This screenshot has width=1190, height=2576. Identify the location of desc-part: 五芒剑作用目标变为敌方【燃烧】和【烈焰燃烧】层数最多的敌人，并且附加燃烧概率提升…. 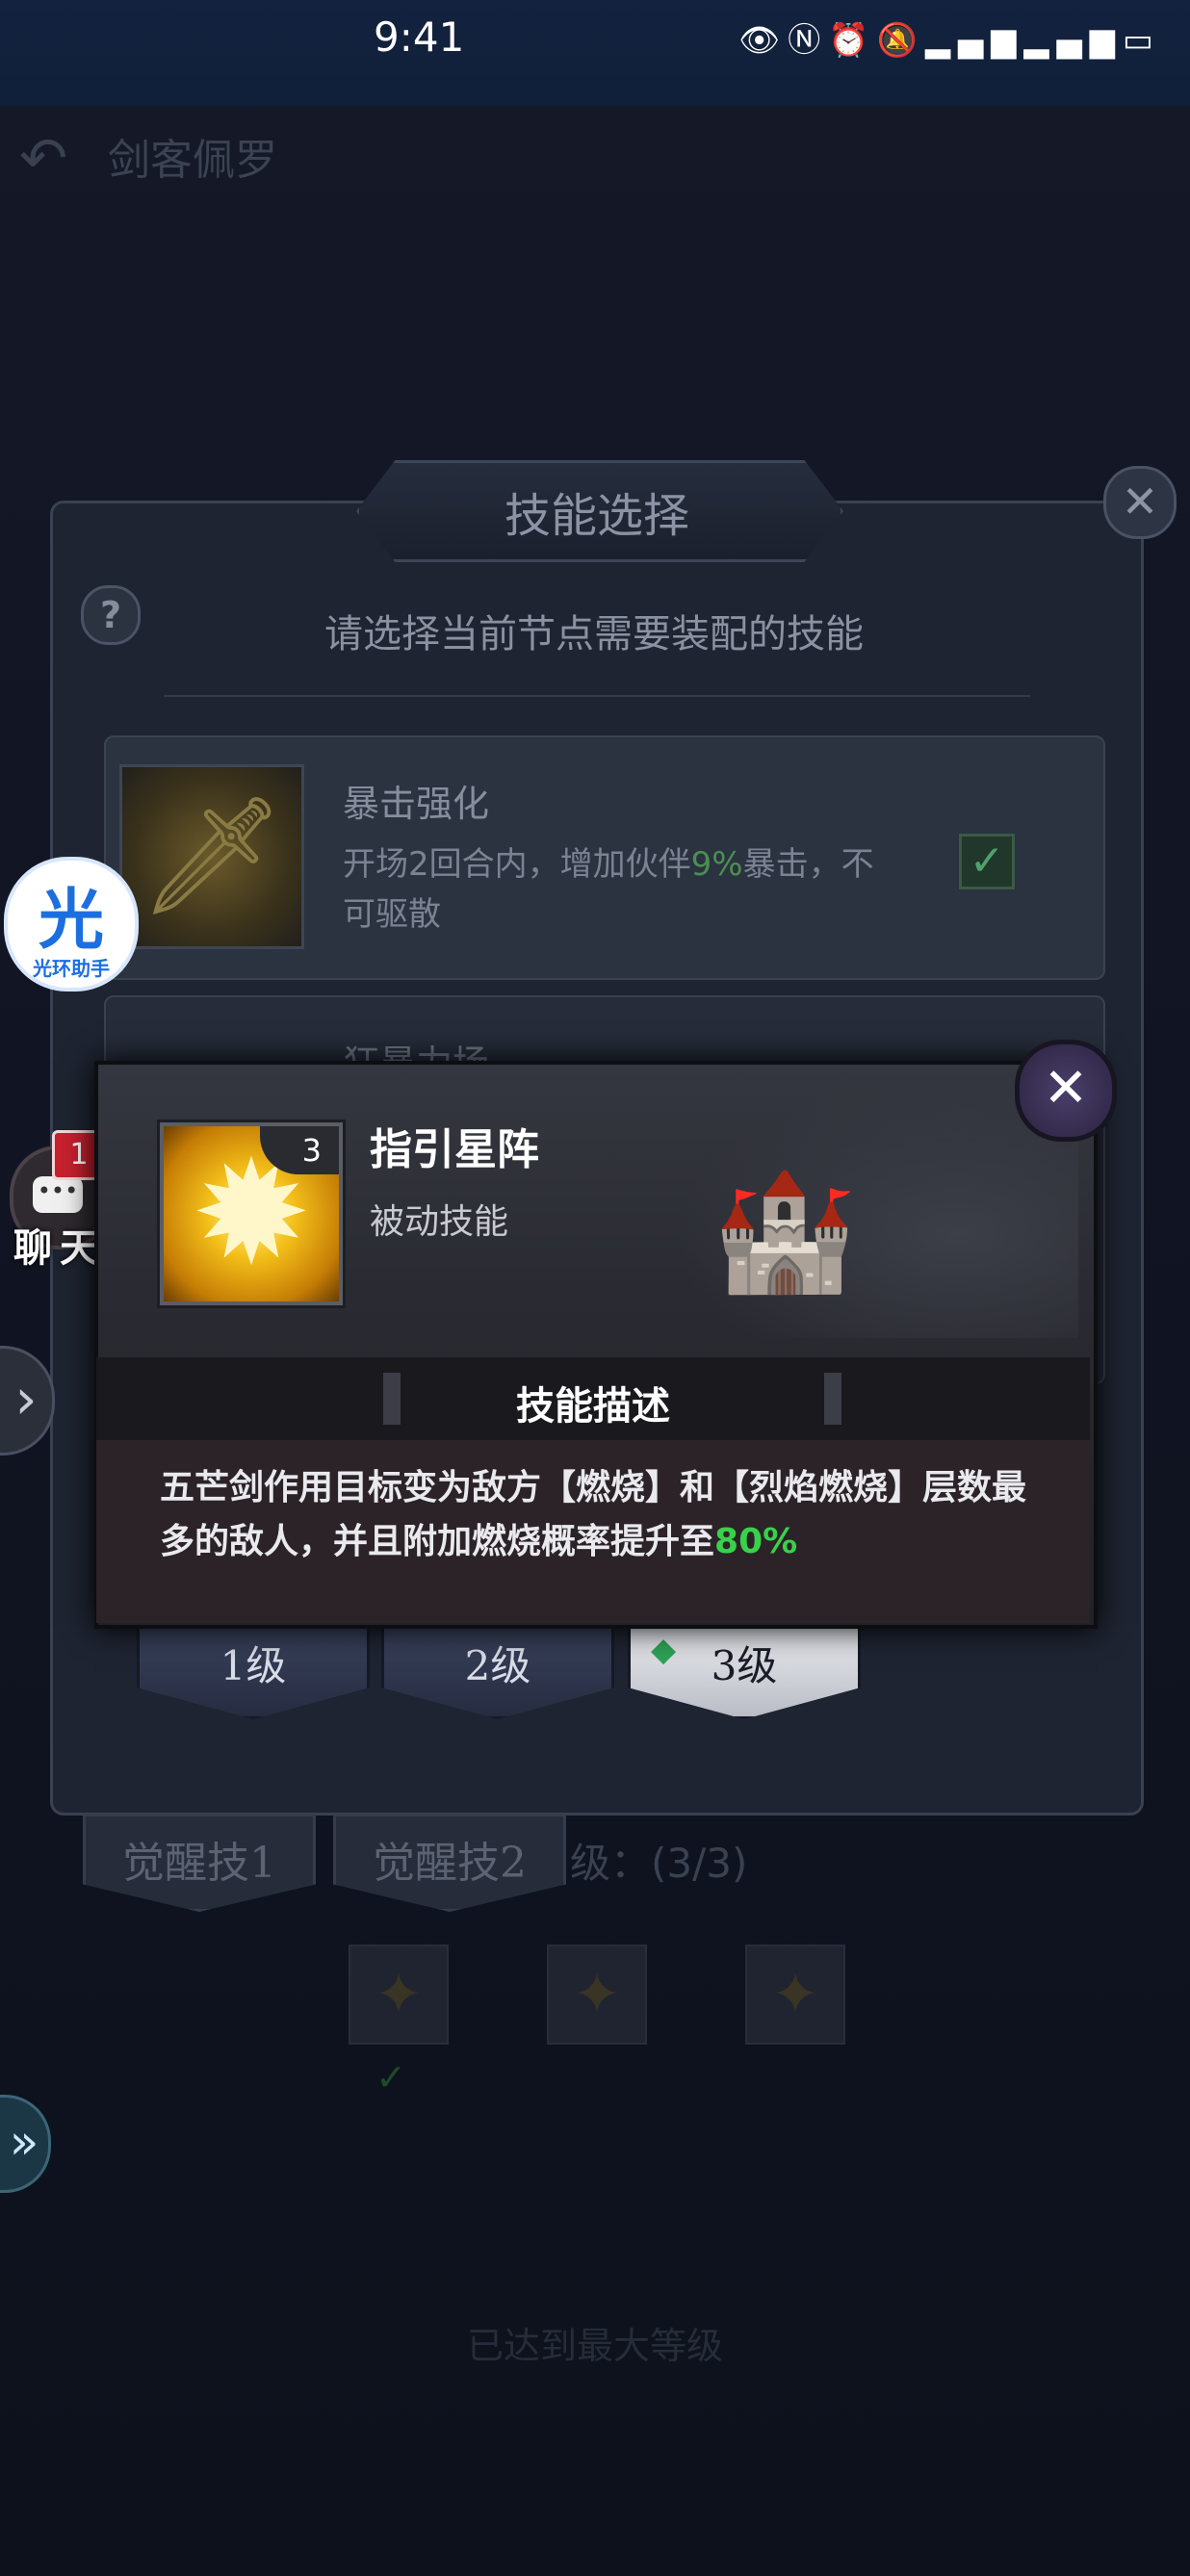
(594, 1514).